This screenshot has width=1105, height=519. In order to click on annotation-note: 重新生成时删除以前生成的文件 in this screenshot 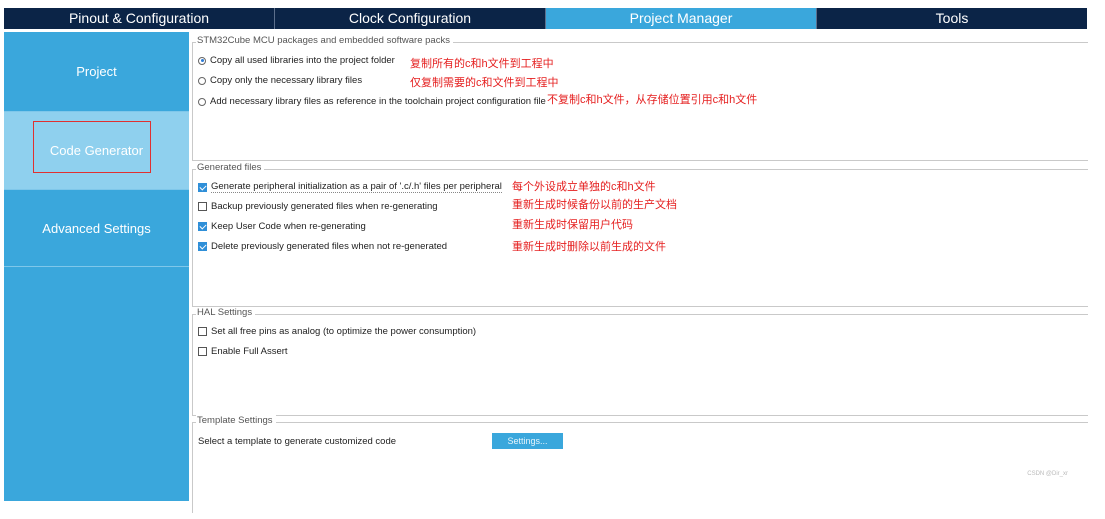, I will do `click(589, 247)`.